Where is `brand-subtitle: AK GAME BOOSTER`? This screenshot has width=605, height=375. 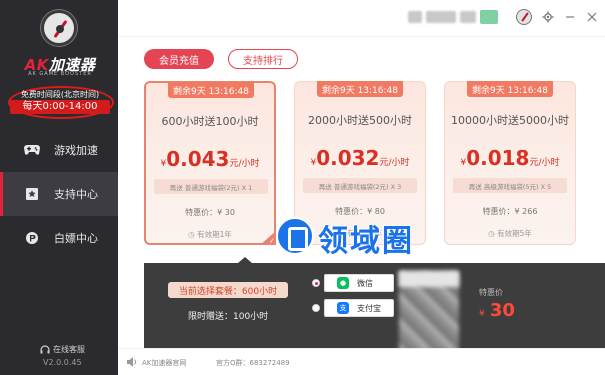
brand-subtitle: AK GAME BOOSTER is located at coordinates (60, 74).